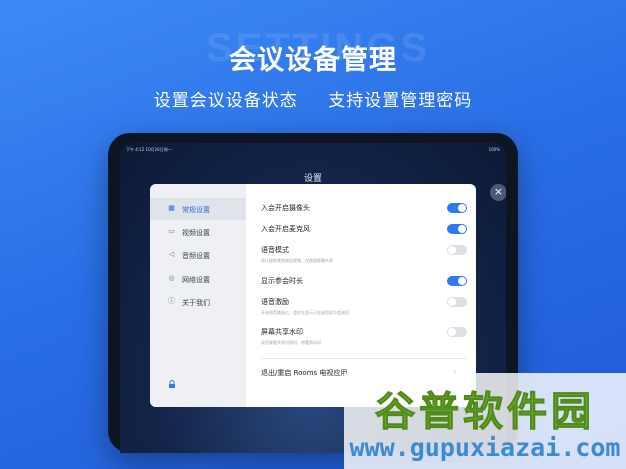 Image resolution: width=626 pixels, height=469 pixels. Describe the element at coordinates (291, 342) in the screenshot. I see `setting-desc: 成员观看共享内容时，将看到水印` at that location.